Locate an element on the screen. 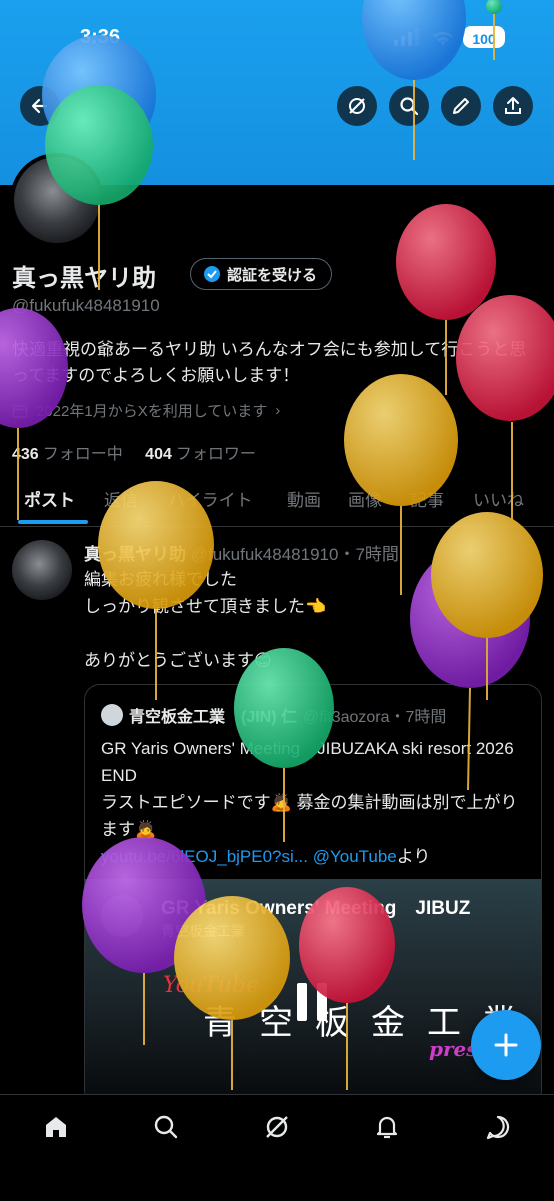 The width and height of the screenshot is (554, 1201). share-button is located at coordinates (513, 106).